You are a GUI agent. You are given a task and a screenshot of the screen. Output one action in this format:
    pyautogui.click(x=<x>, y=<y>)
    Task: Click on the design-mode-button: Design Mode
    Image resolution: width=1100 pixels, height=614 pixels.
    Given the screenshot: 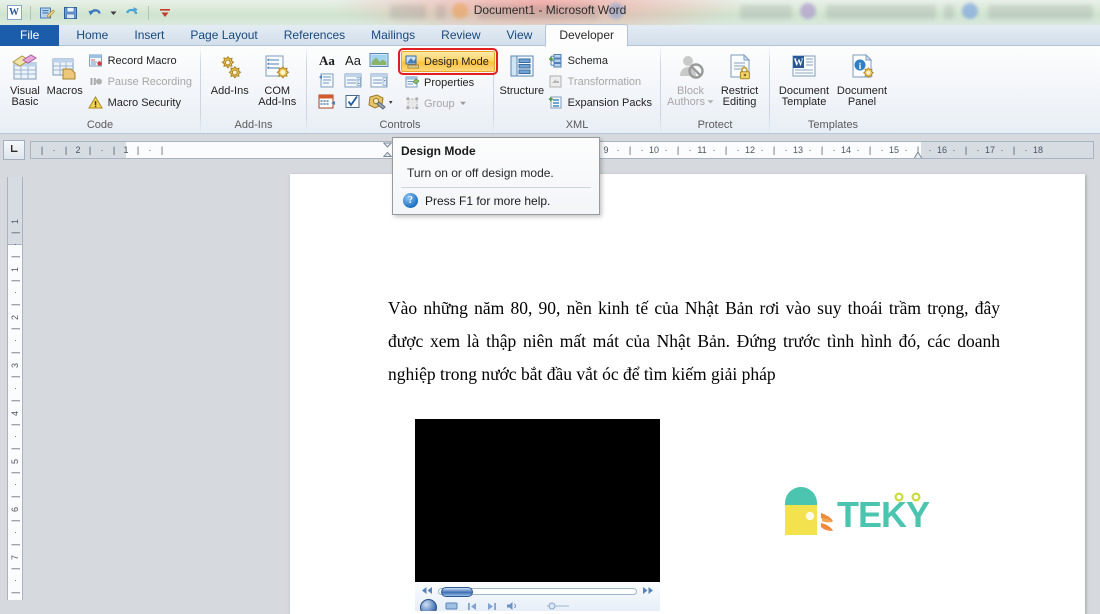 What is the action you would take?
    pyautogui.click(x=448, y=61)
    